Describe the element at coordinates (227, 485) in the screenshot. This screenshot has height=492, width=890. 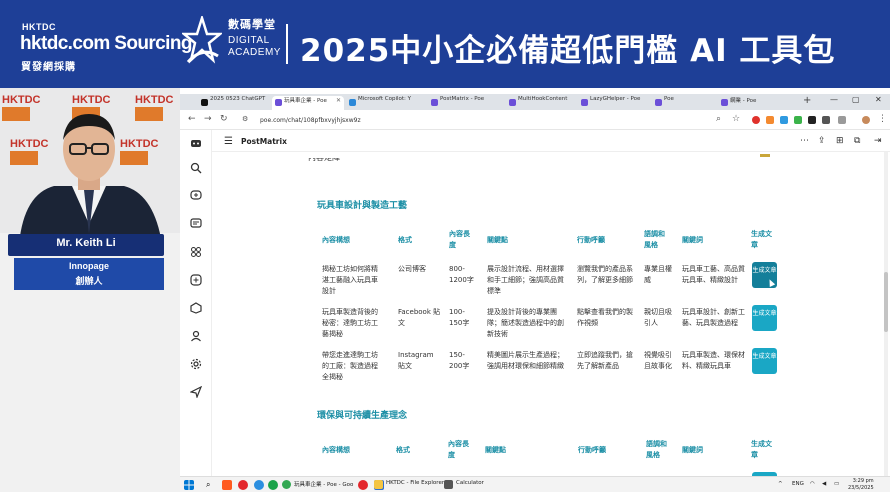
I see `brave-icon` at that location.